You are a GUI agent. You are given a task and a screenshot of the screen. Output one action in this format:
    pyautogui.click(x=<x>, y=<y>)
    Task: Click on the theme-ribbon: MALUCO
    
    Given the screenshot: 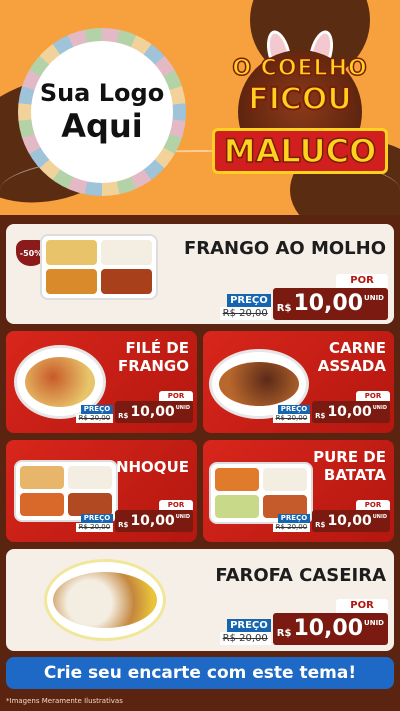 What is the action you would take?
    pyautogui.click(x=300, y=151)
    